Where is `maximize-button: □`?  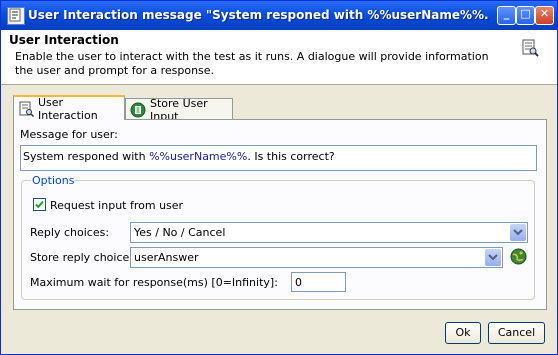 maximize-button: □ is located at coordinates (525, 15).